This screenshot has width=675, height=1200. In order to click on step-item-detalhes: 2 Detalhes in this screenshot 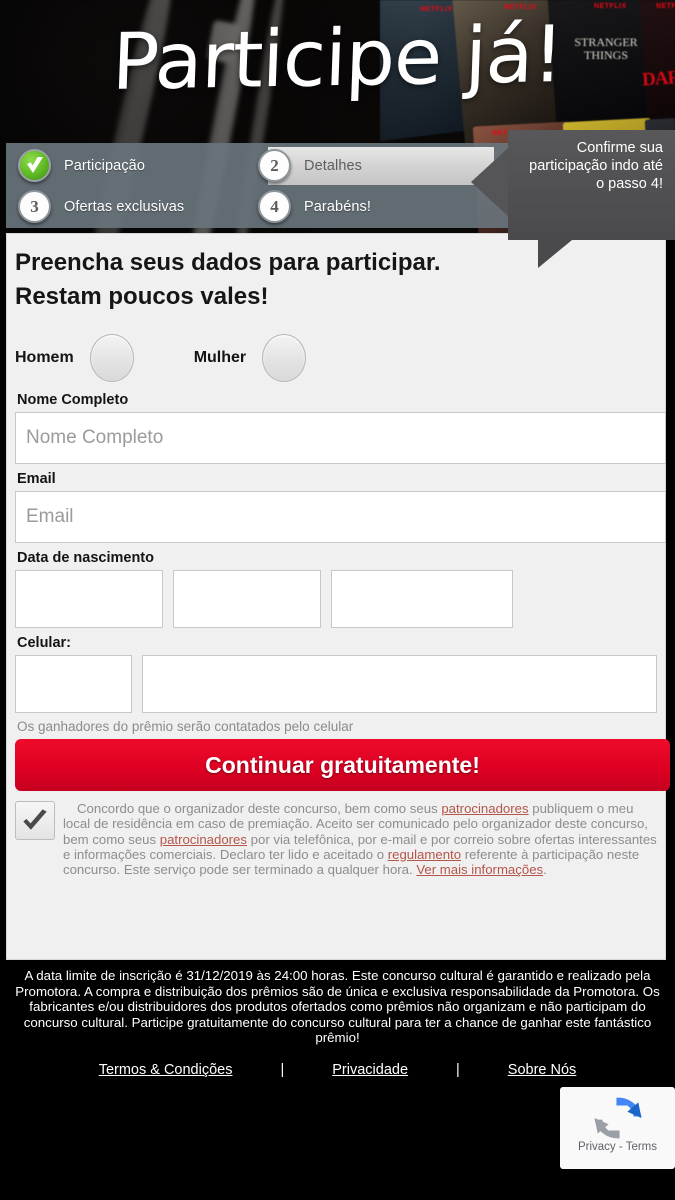, I will do `click(371, 165)`.